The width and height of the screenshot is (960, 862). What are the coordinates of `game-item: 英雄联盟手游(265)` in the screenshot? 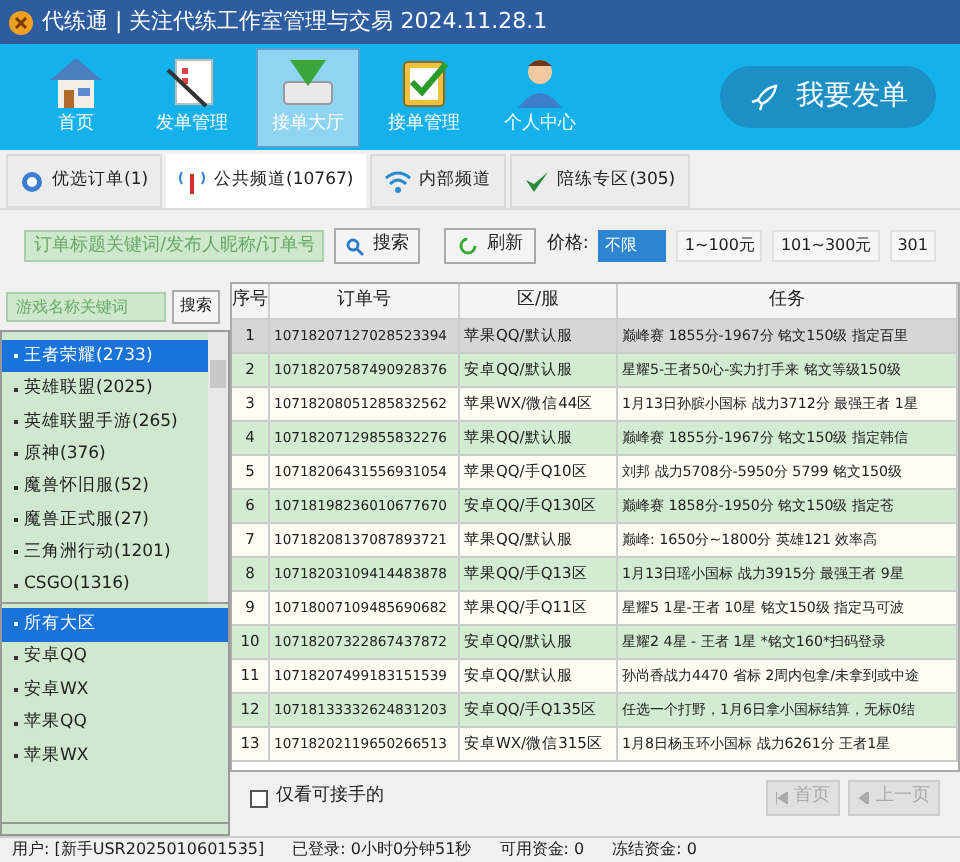 It's located at (105, 422).